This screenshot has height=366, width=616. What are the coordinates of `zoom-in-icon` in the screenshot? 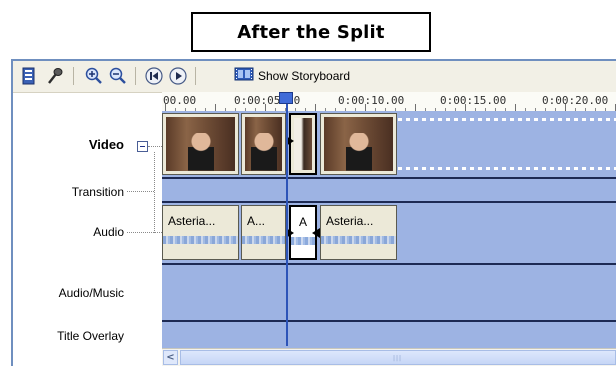 It's located at (94, 76).